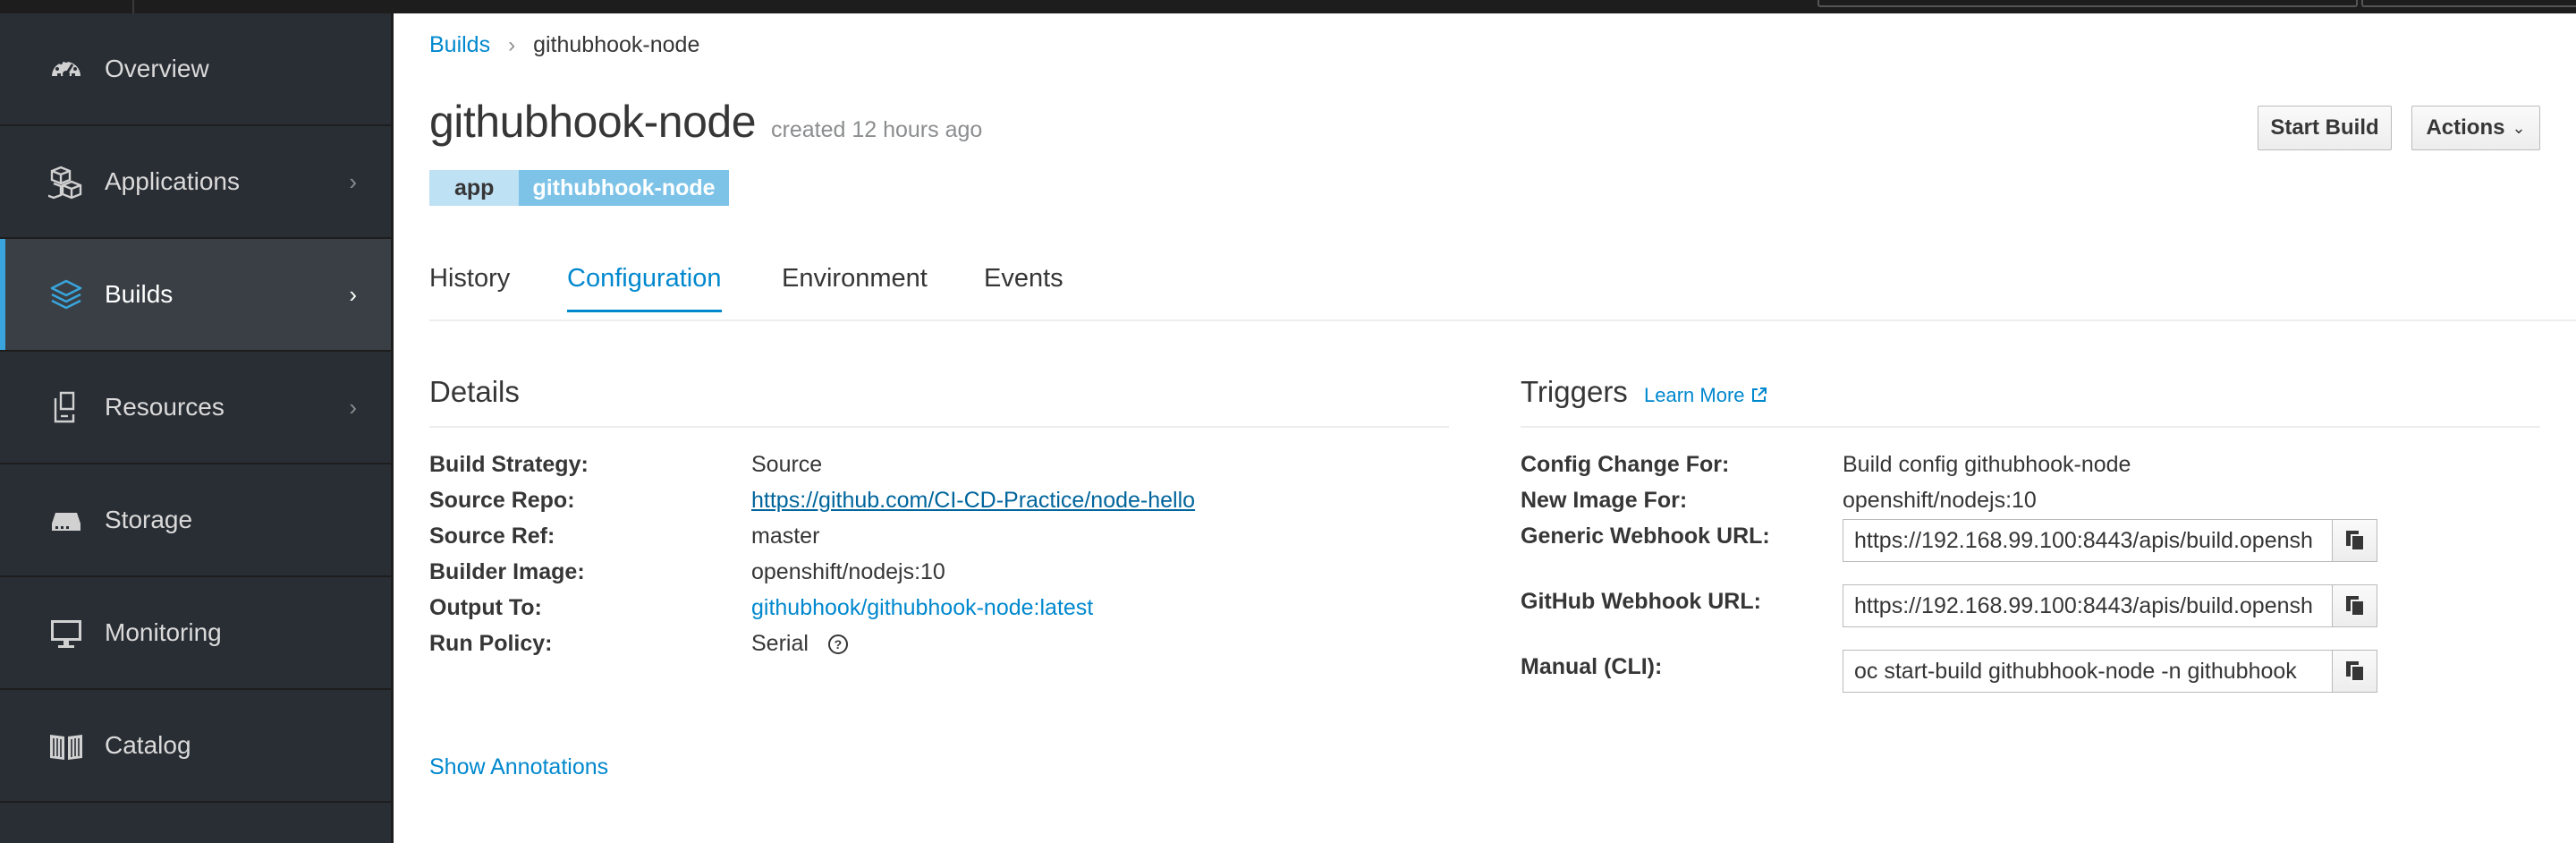 Image resolution: width=2576 pixels, height=843 pixels. I want to click on build-strategy-value: Source, so click(787, 464).